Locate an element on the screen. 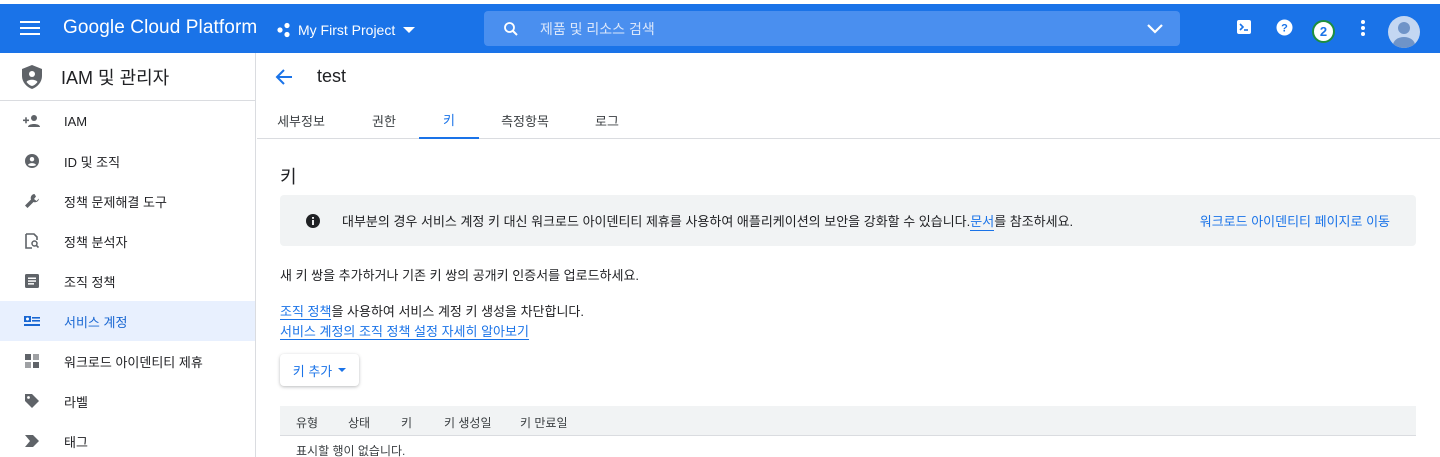  tab-details: 세부정보 is located at coordinates (301, 120).